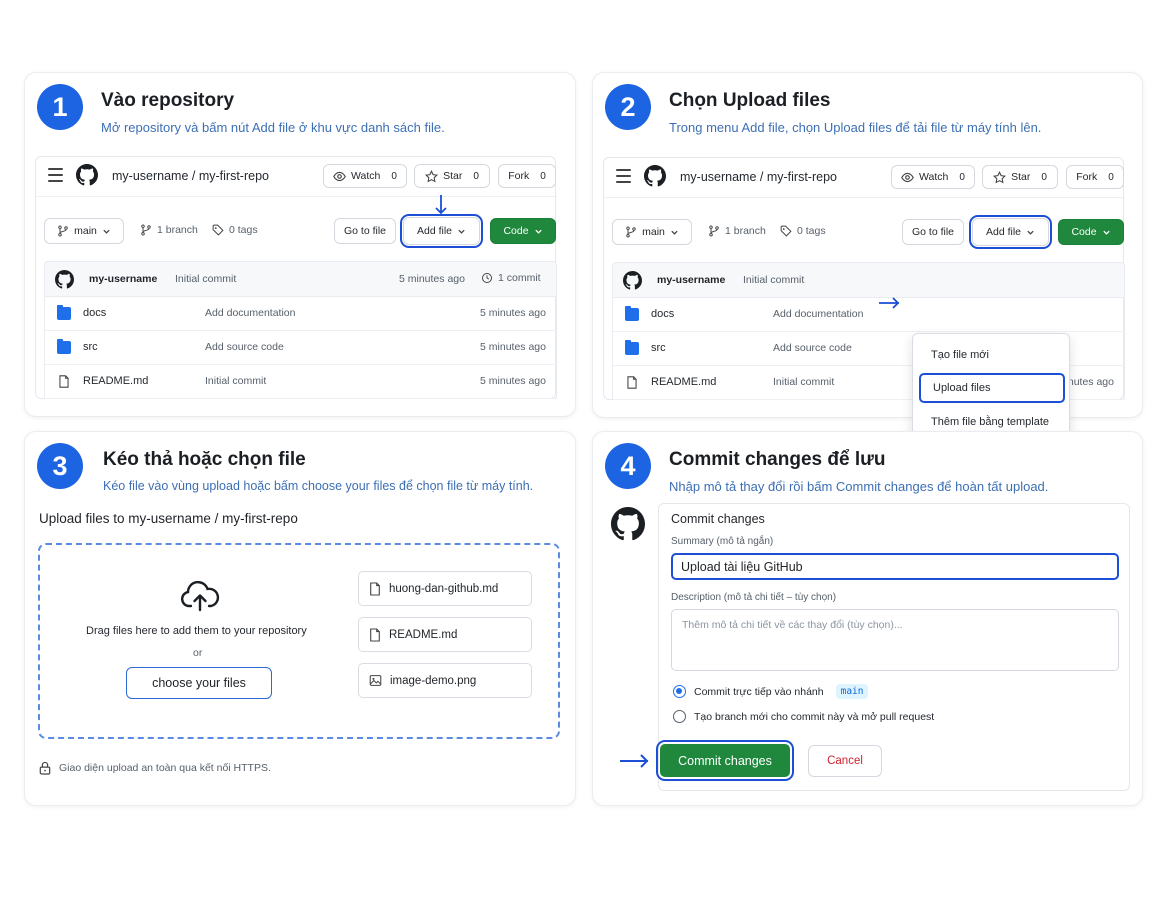 Image resolution: width=1167 pixels, height=900 pixels. What do you see at coordinates (300, 348) in the screenshot?
I see `table-row: src Add source code 5 minutes ago` at bounding box center [300, 348].